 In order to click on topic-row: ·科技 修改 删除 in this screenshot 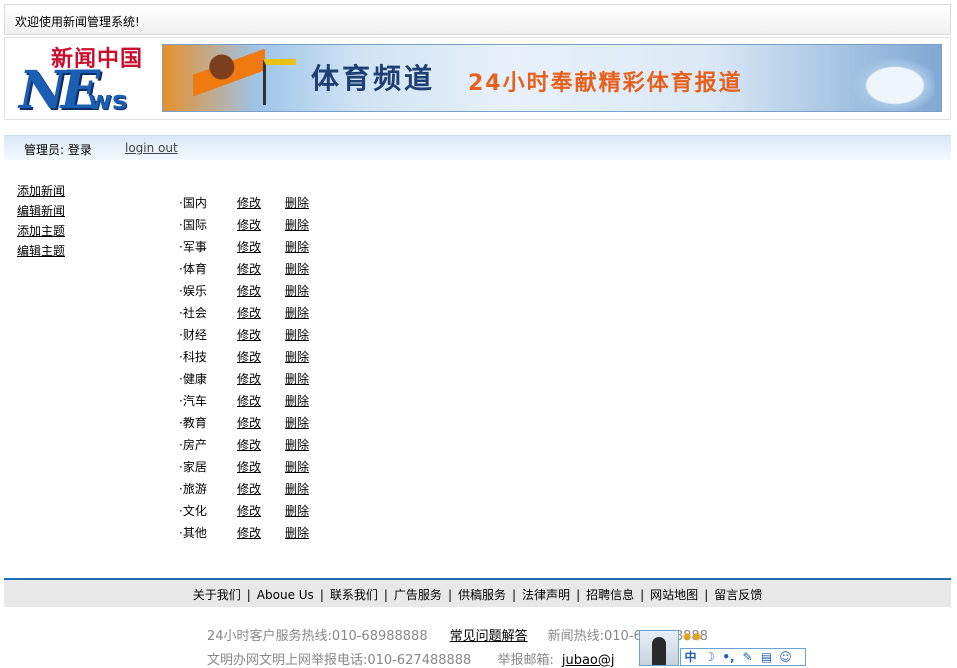, I will do `click(259, 358)`.